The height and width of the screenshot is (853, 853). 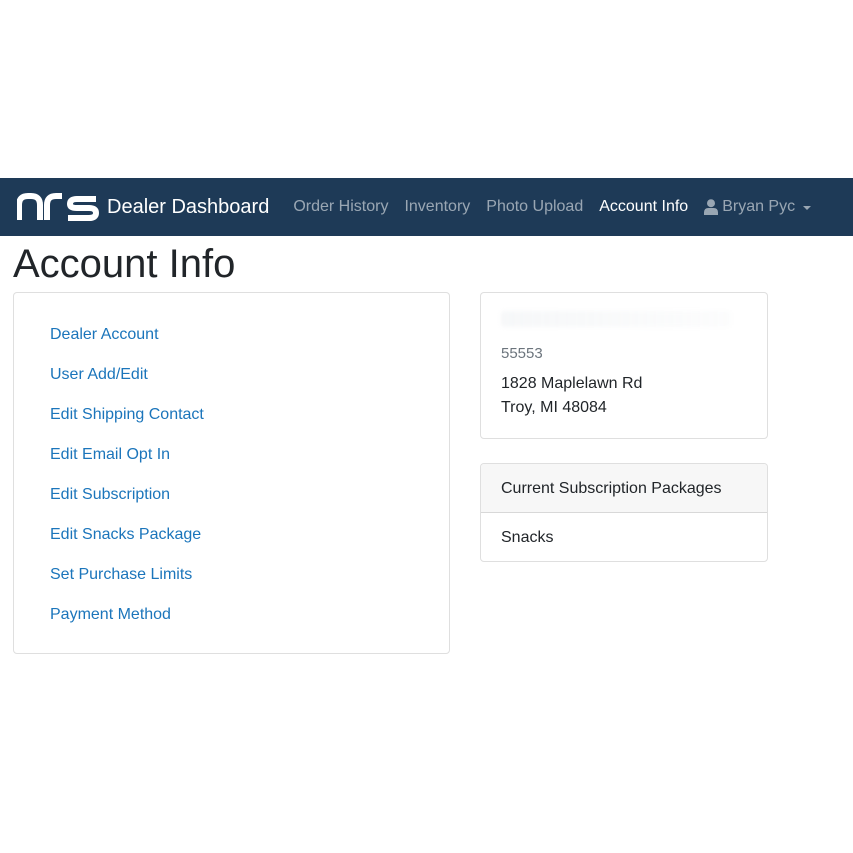 I want to click on user-dropdown-toggle: Bryan Pyc, so click(x=757, y=207).